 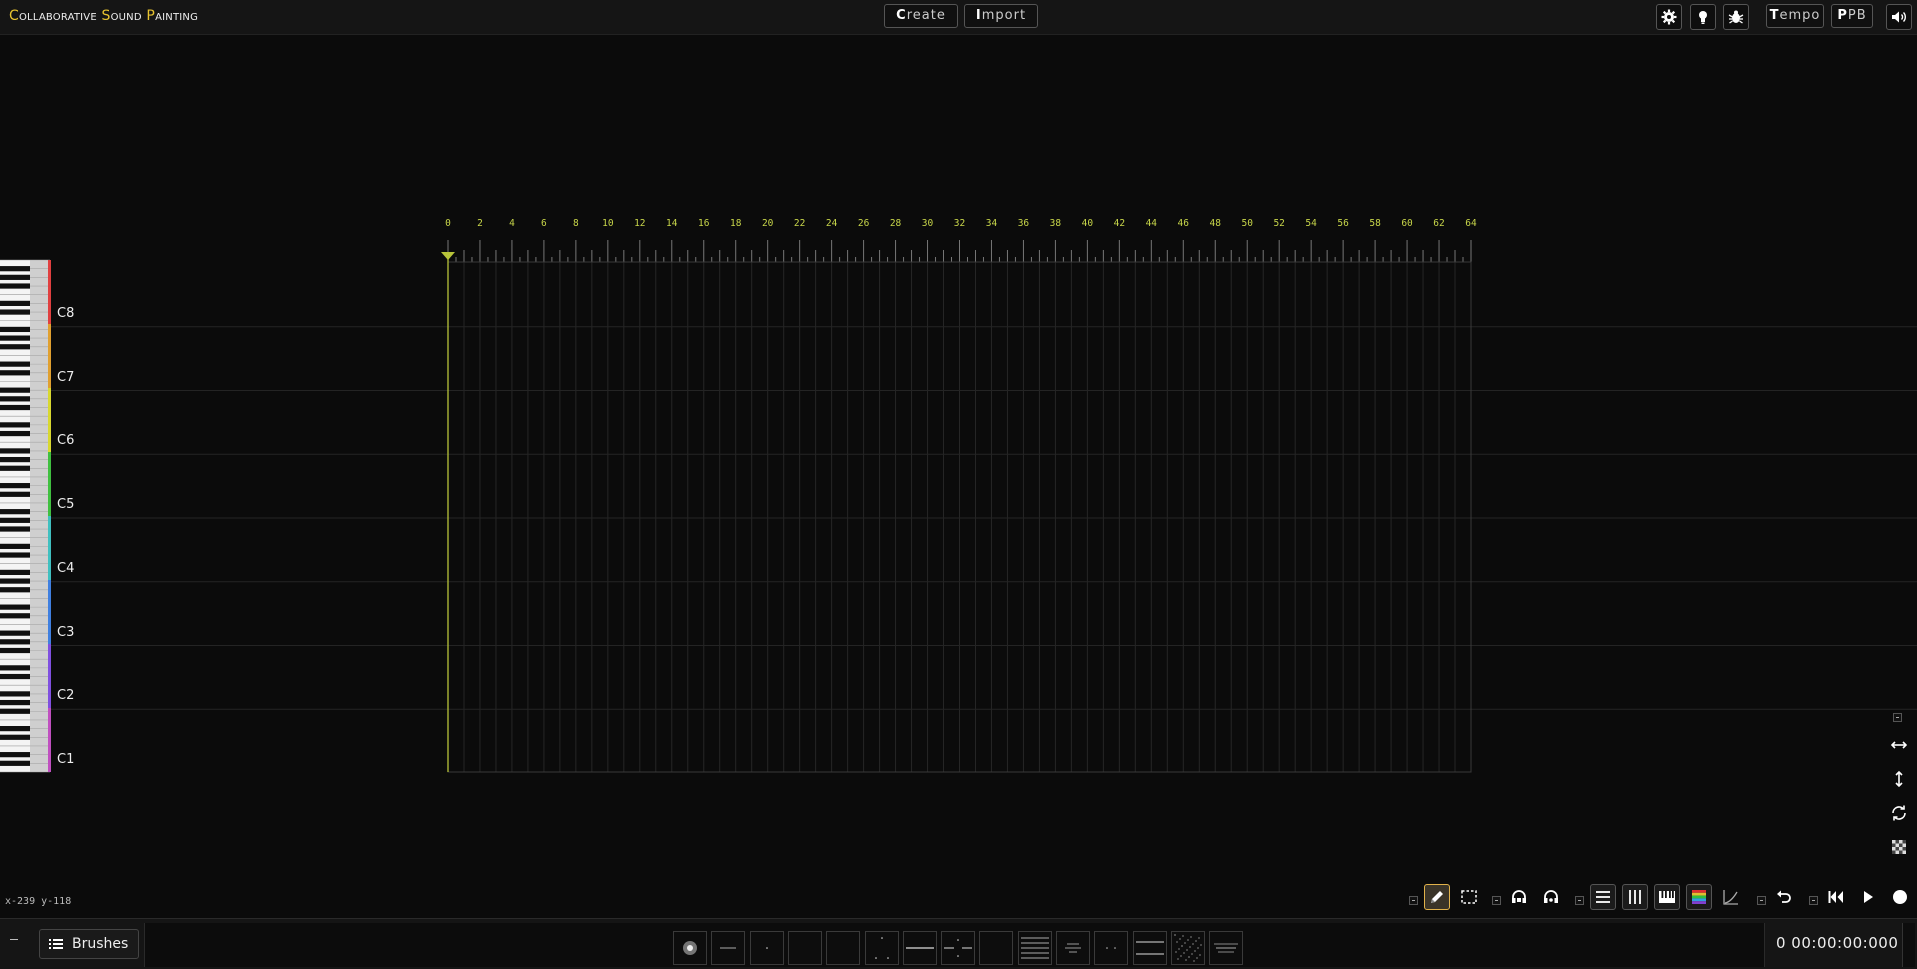 What do you see at coordinates (1699, 897) in the screenshot?
I see `palette-button` at bounding box center [1699, 897].